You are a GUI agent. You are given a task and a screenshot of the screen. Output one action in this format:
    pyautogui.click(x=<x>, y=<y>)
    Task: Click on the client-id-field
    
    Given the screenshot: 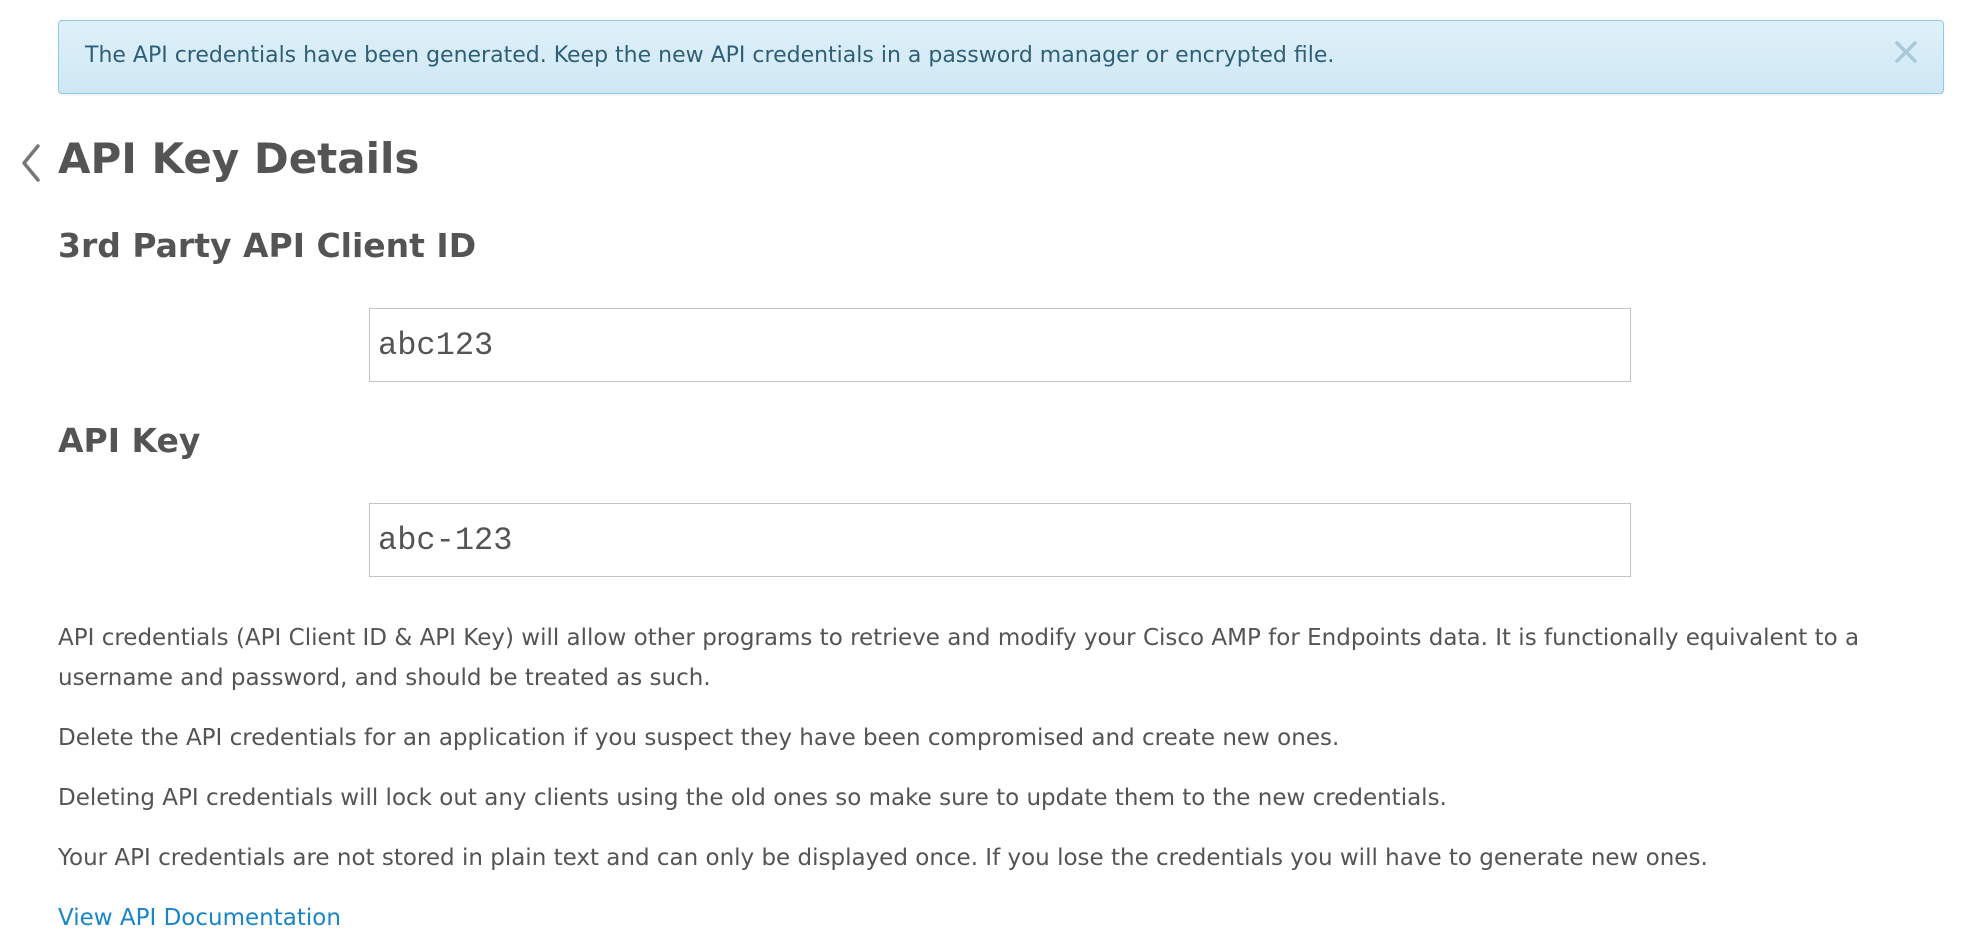 What is the action you would take?
    pyautogui.click(x=1000, y=345)
    